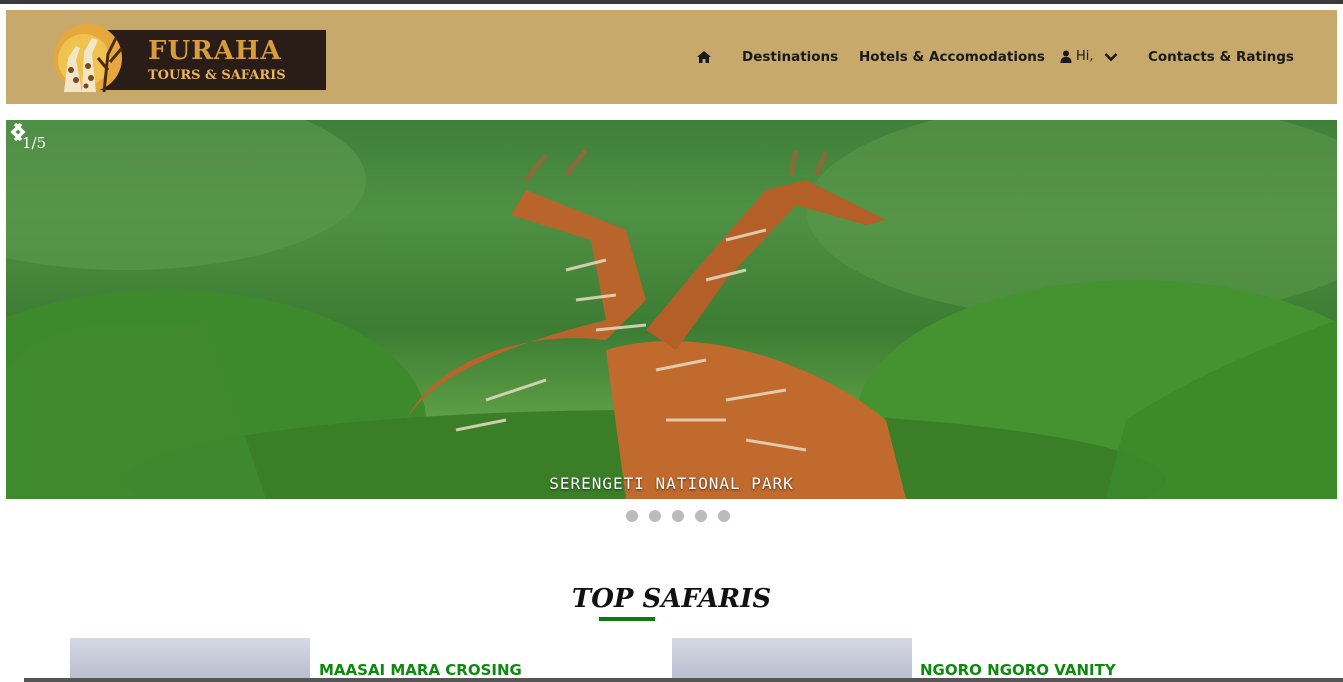 Image resolution: width=1343 pixels, height=682 pixels. I want to click on logo: FURAHA TOURS & SAFARIS, so click(186, 55).